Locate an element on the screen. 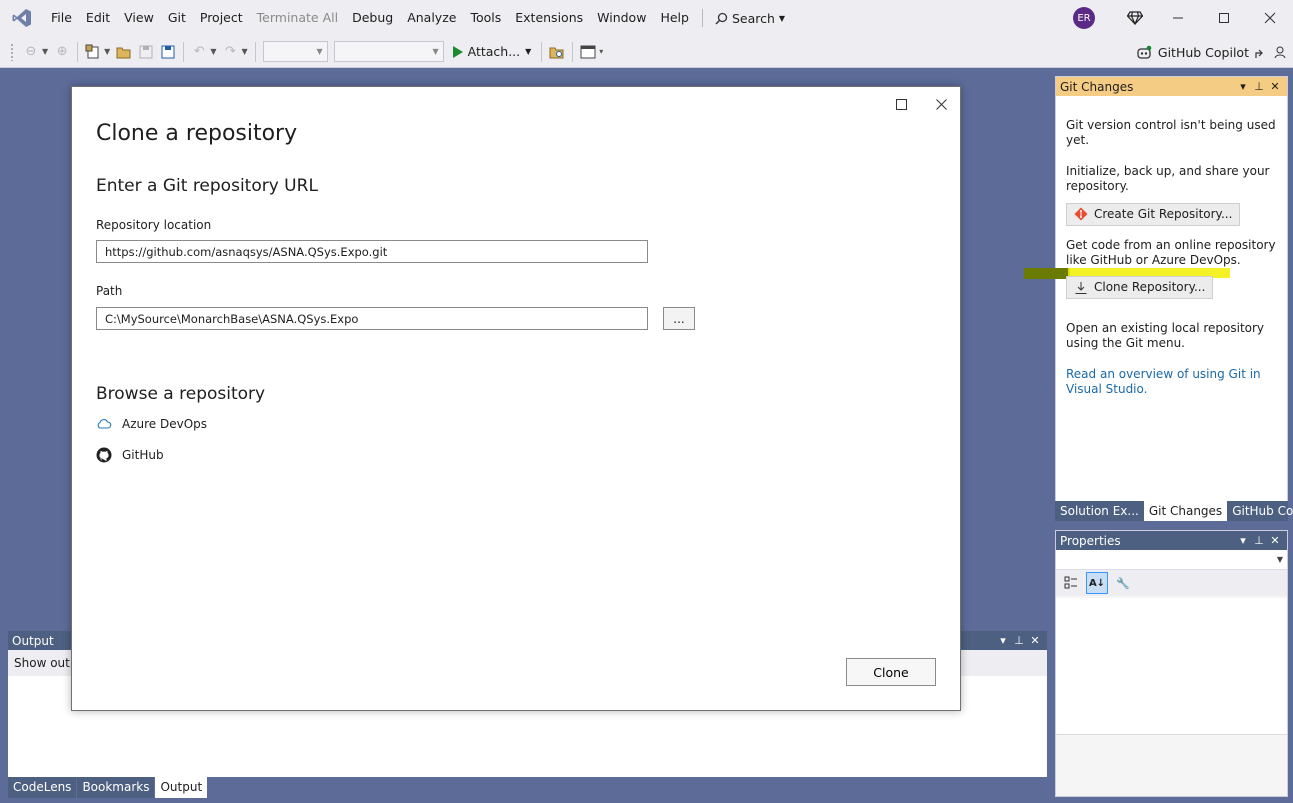 Image resolution: width=1293 pixels, height=803 pixels. github-label: GitHub is located at coordinates (143, 455).